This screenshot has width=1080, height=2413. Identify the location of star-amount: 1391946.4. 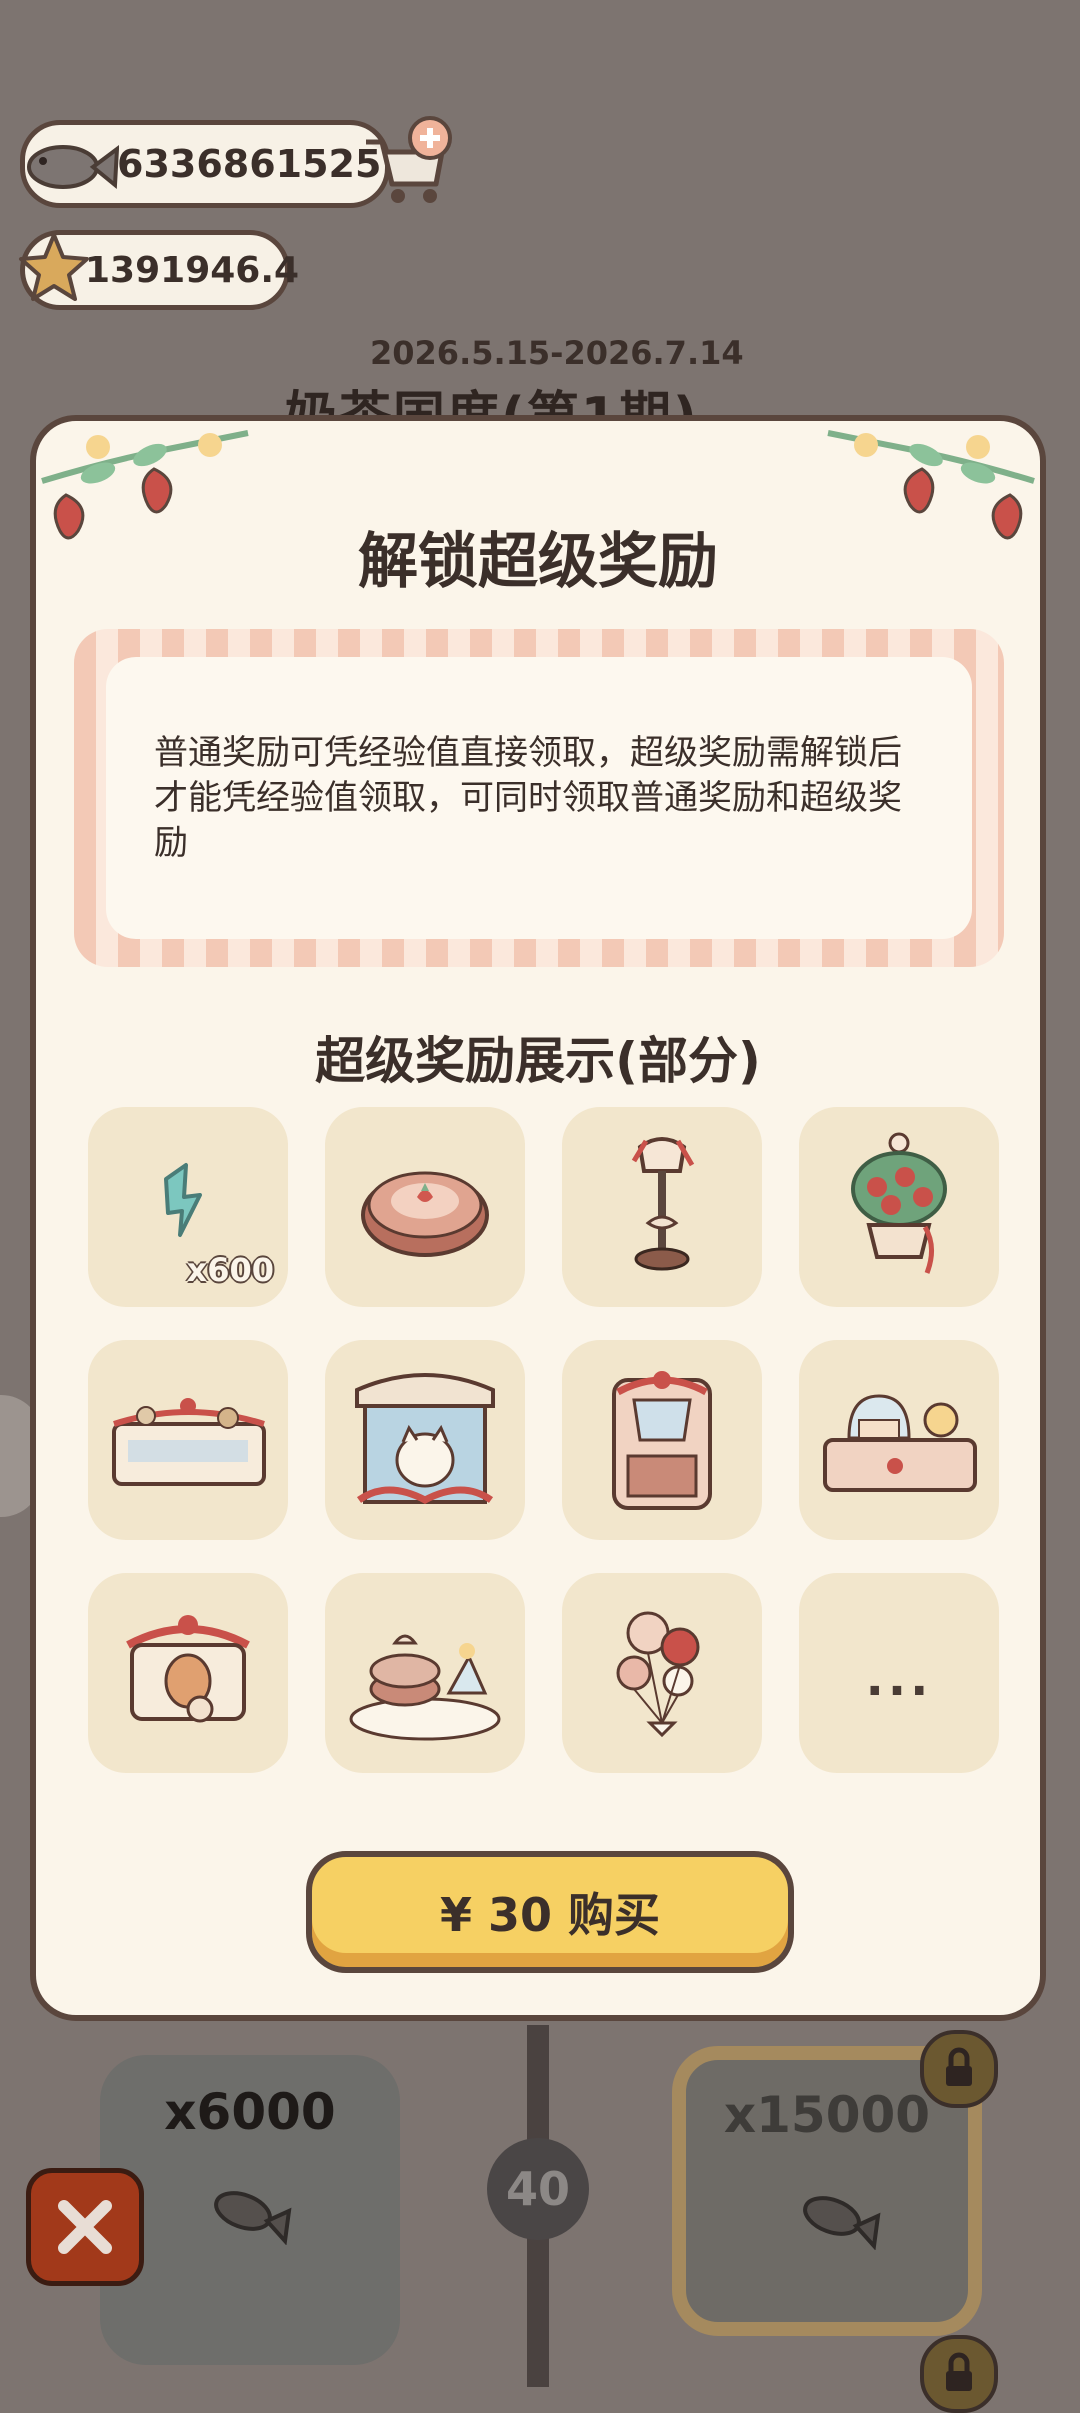
(192, 270).